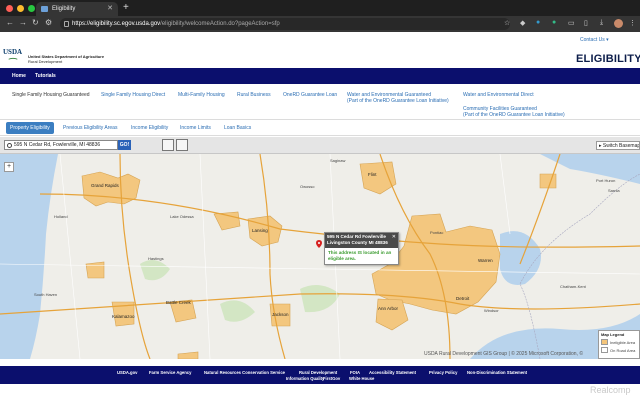 The height and width of the screenshot is (400, 640). I want to click on close-window-button, so click(9, 8).